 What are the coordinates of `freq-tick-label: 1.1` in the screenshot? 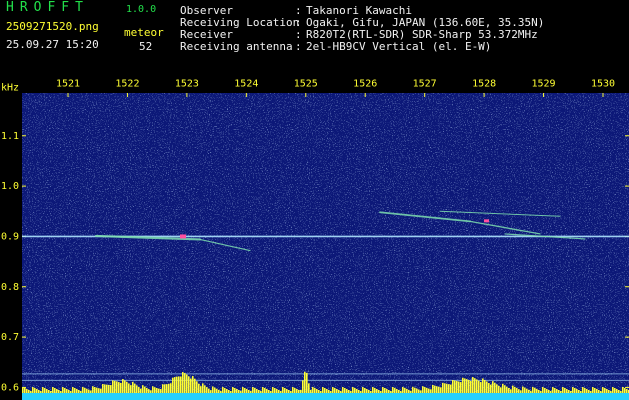 It's located at (10, 136).